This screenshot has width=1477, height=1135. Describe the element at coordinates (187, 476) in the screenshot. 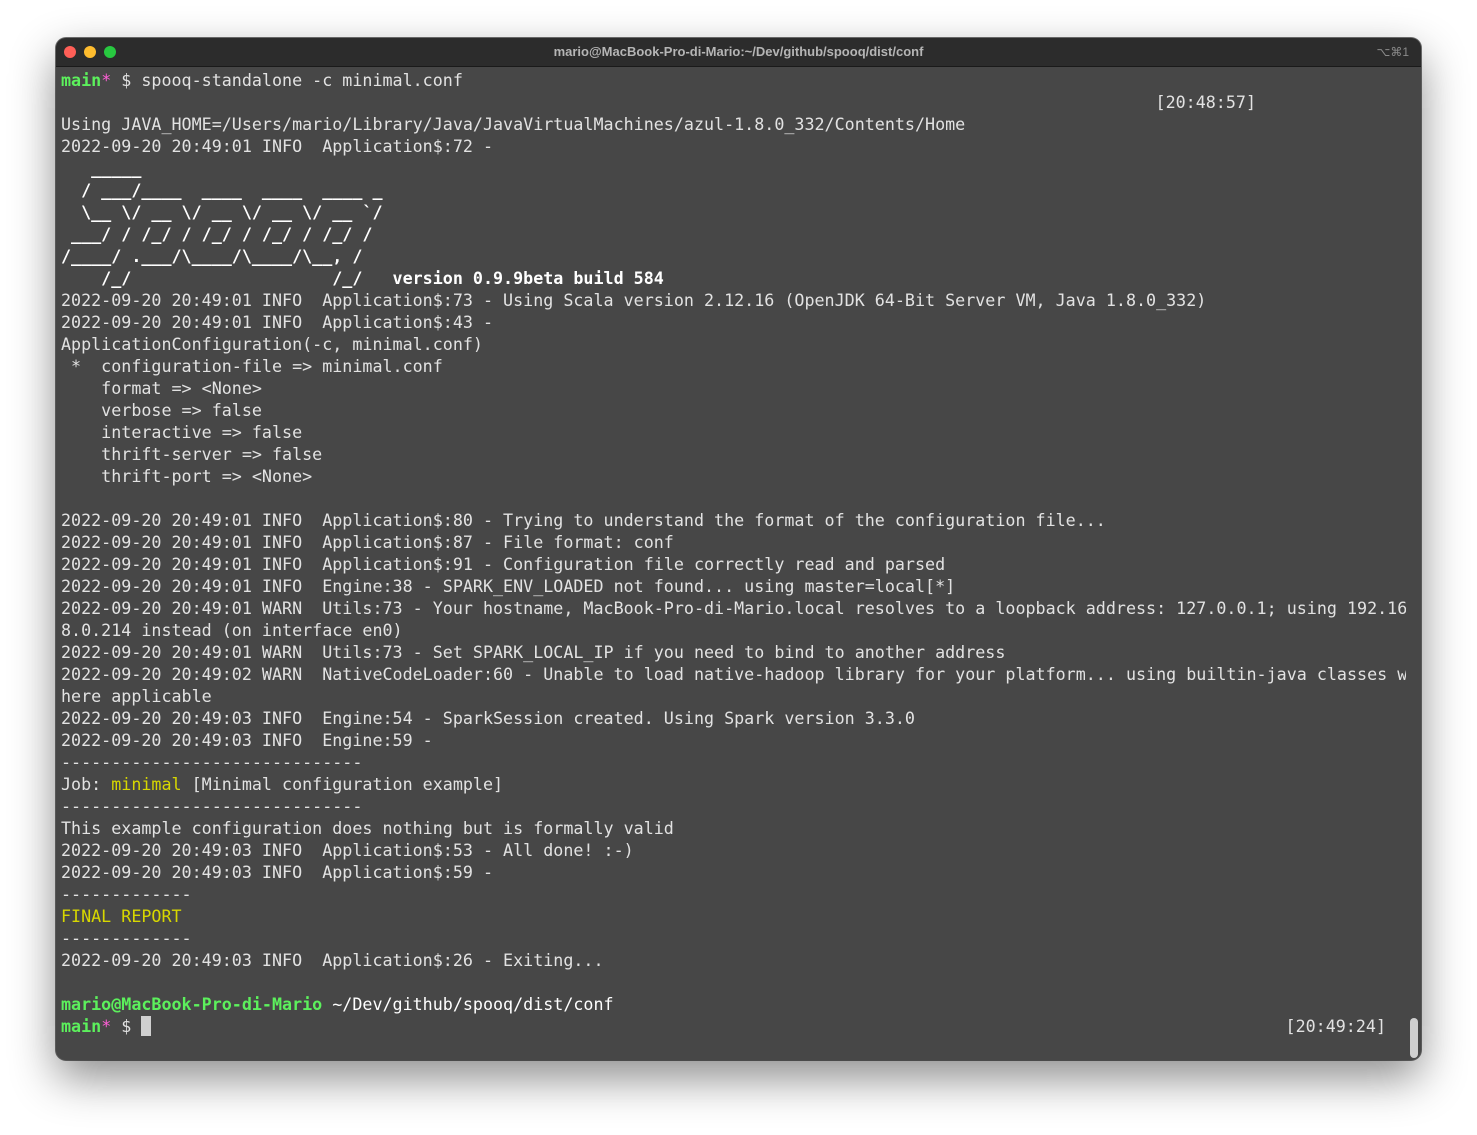

I see `output-line: thrift-port => <None>` at that location.